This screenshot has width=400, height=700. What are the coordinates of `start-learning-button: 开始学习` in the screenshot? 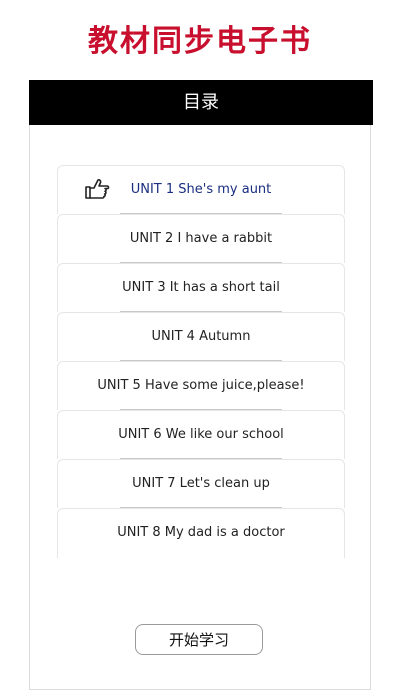 It's located at (199, 639).